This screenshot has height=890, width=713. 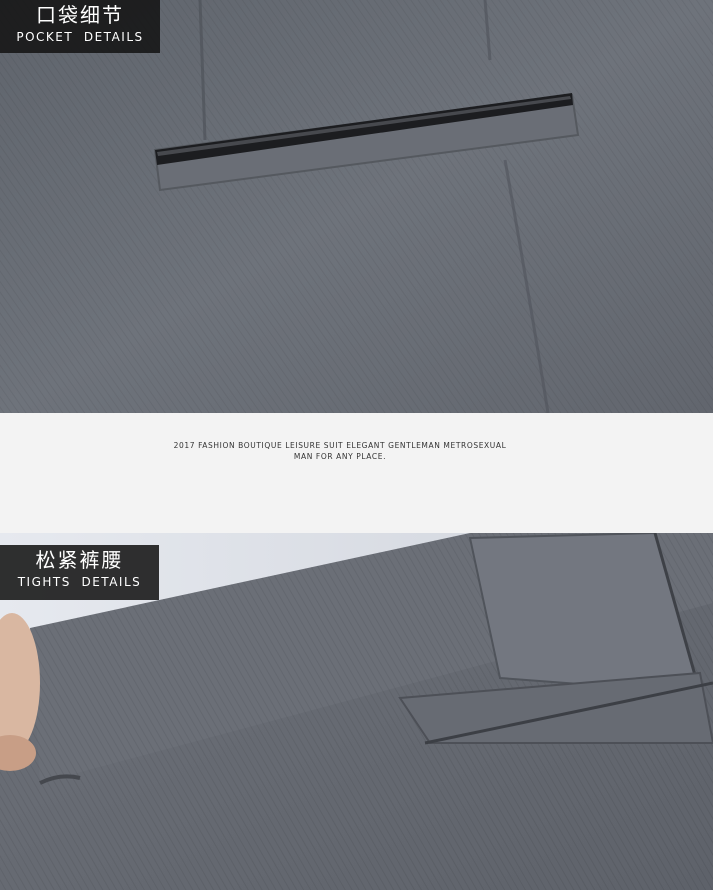 What do you see at coordinates (79, 560) in the screenshot?
I see `tights-label-chinese: 松紧裤腰` at bounding box center [79, 560].